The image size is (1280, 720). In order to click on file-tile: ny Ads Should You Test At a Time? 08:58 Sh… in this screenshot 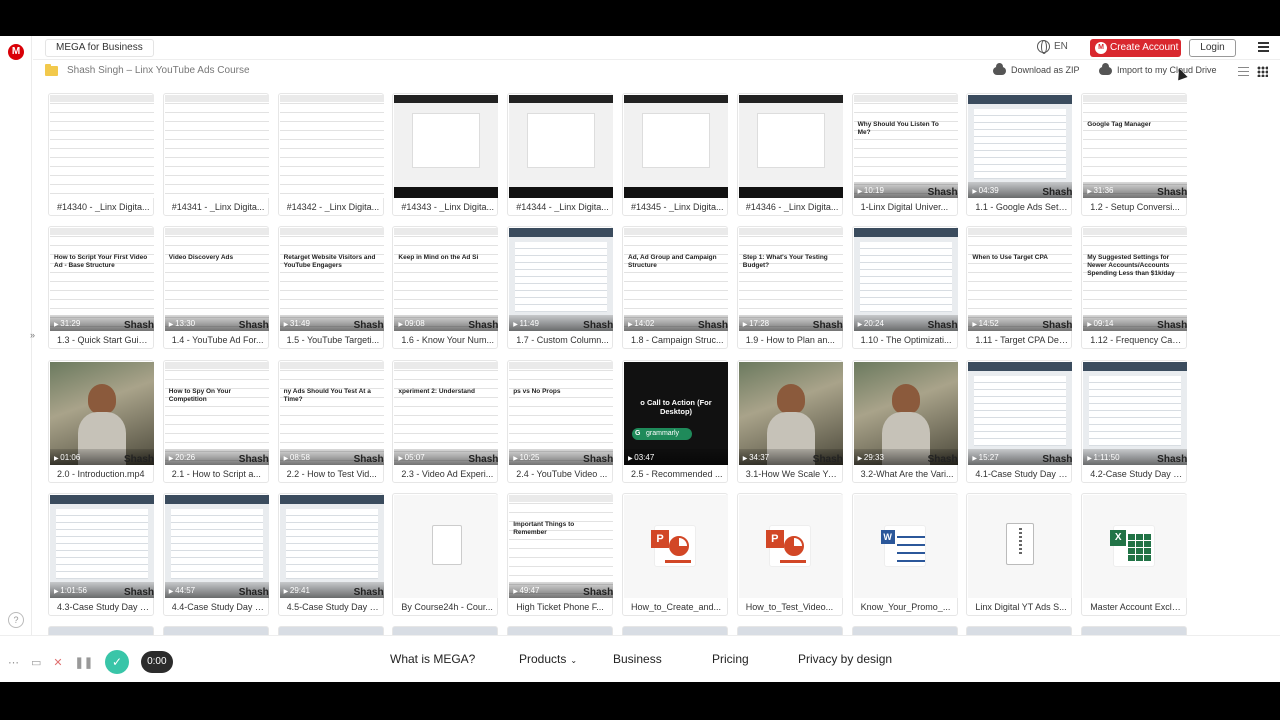, I will do `click(330, 421)`.